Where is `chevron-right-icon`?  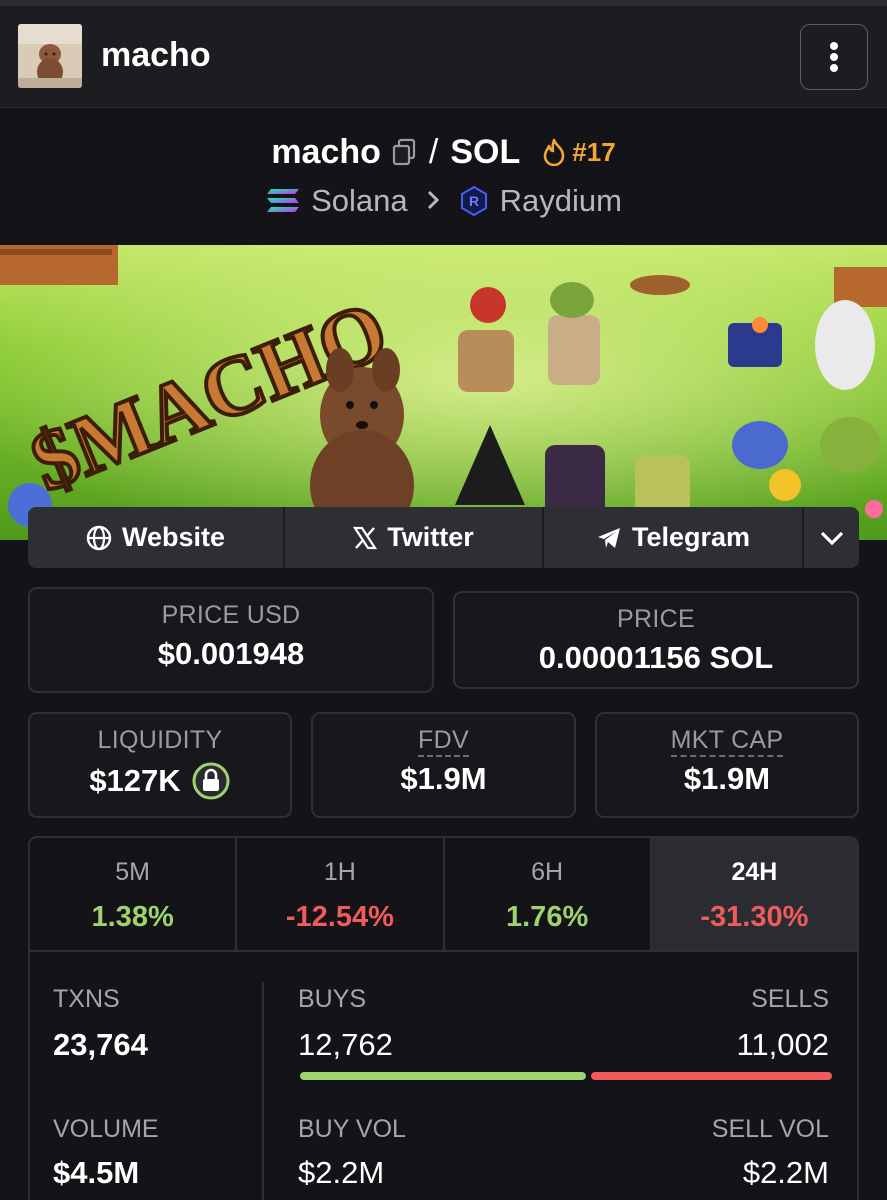 chevron-right-icon is located at coordinates (433, 201).